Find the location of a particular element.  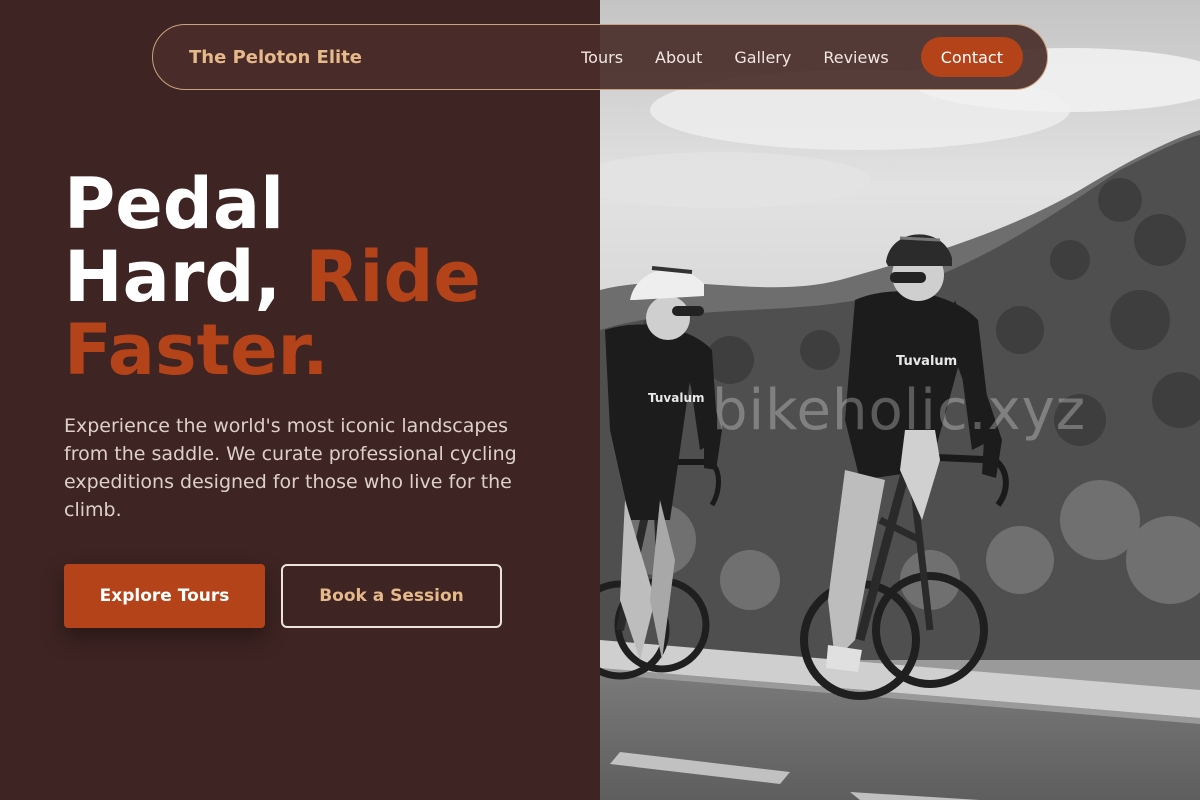

hero-headline: Pedal Hard, Ride Faster. is located at coordinates (324, 277).